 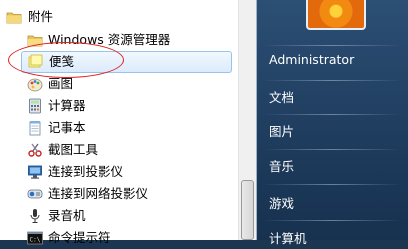 I want to click on menu-item-label: 连接到网络投影仪, so click(x=98, y=193).